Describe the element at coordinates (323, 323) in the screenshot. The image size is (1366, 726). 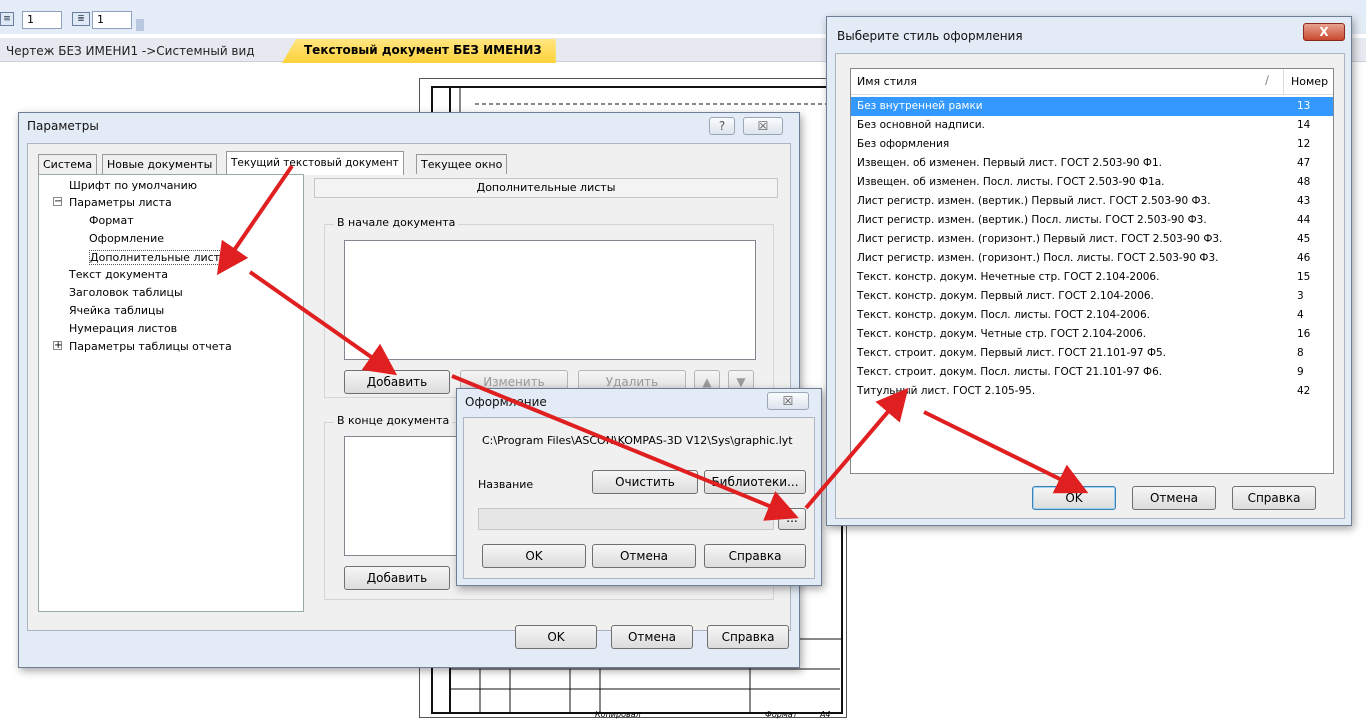
I see `arrow-to-add-button` at that location.